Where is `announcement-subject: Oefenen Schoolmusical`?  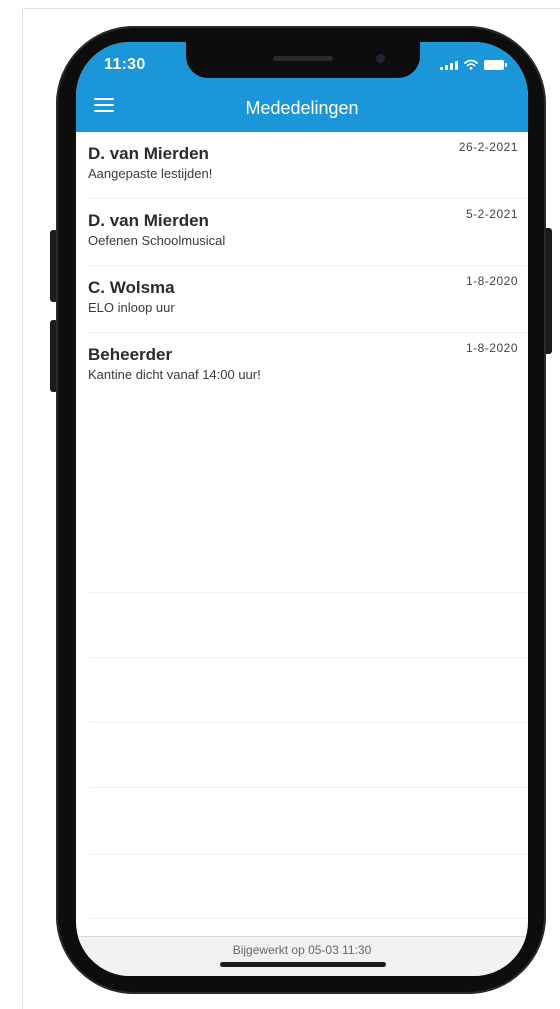 announcement-subject: Oefenen Schoolmusical is located at coordinates (157, 240).